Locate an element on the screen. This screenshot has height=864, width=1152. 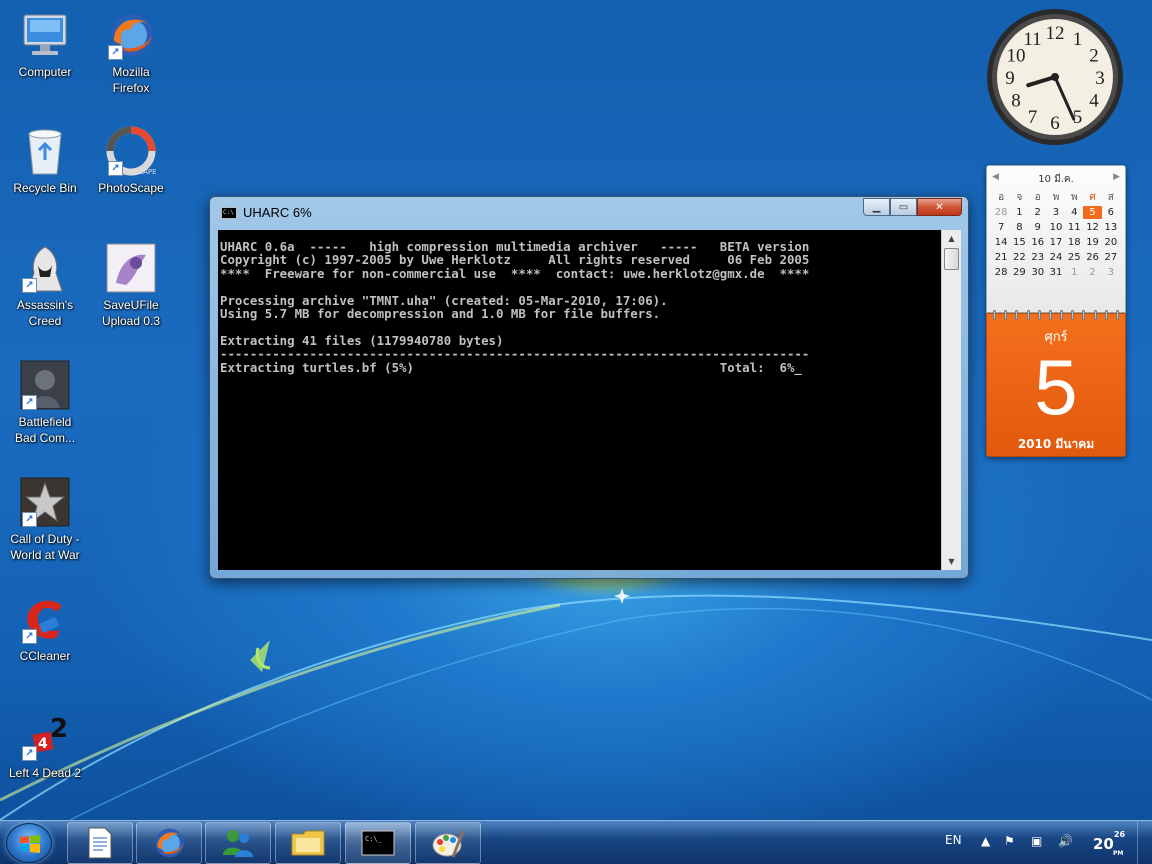
clock-minute: 26 is located at coordinates (1119, 834).